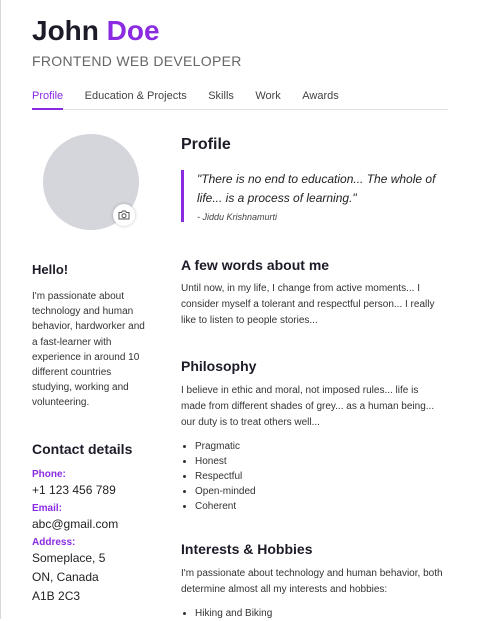 The width and height of the screenshot is (477, 621). What do you see at coordinates (54, 542) in the screenshot?
I see `address-label: Address:` at bounding box center [54, 542].